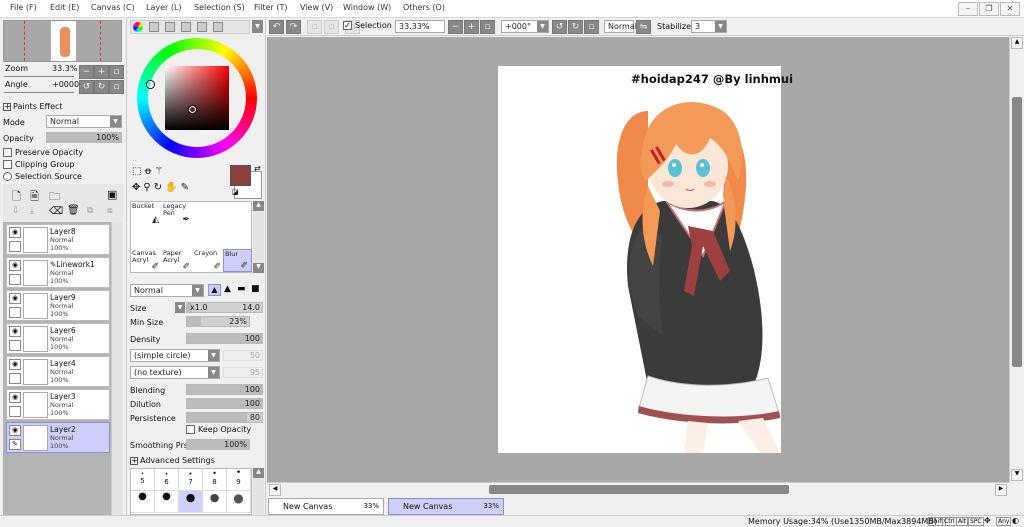  I want to click on brush-size-preset: • 8, so click(215, 480).